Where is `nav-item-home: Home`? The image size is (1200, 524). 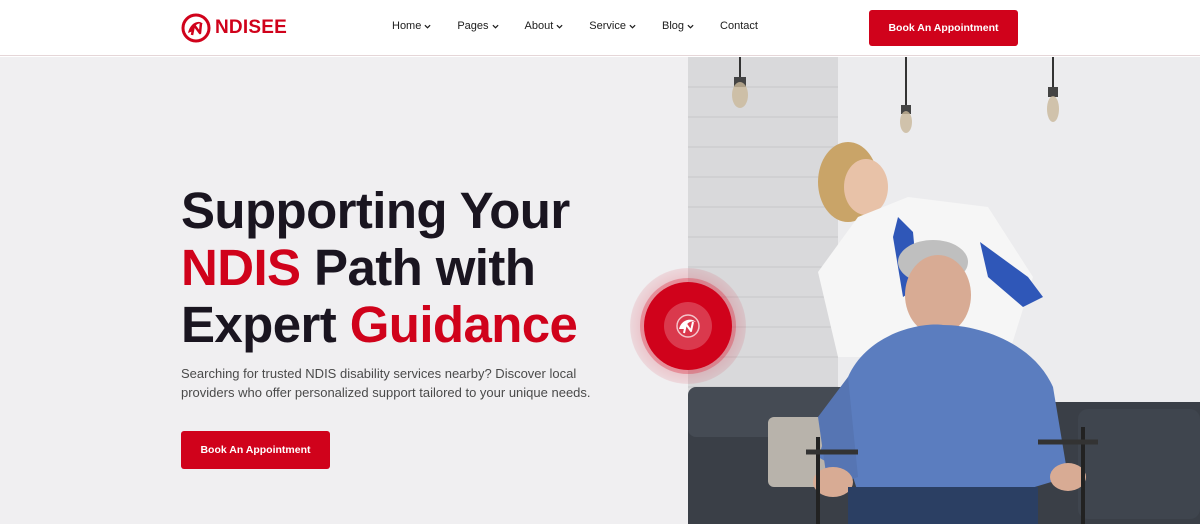 nav-item-home: Home is located at coordinates (411, 26).